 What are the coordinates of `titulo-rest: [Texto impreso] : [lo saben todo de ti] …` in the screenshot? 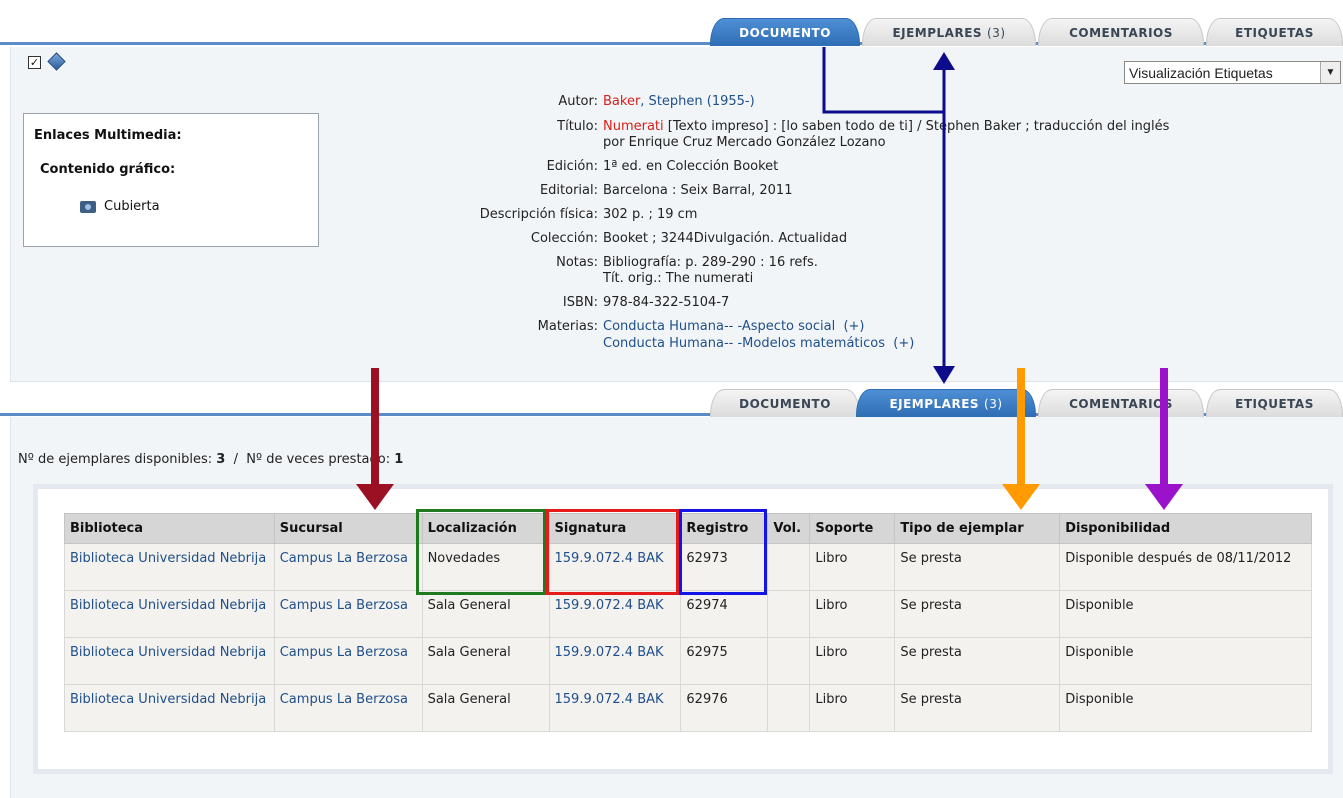 It's located at (916, 126).